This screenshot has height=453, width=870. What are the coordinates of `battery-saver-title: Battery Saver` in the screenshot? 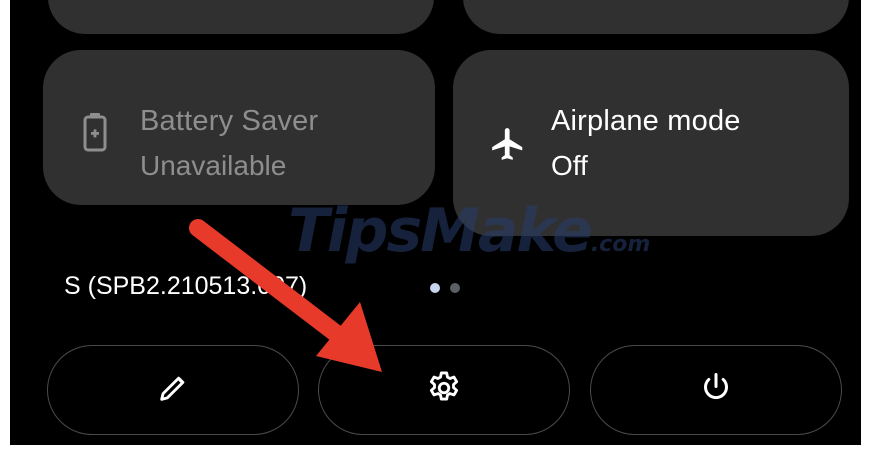 It's located at (229, 121).